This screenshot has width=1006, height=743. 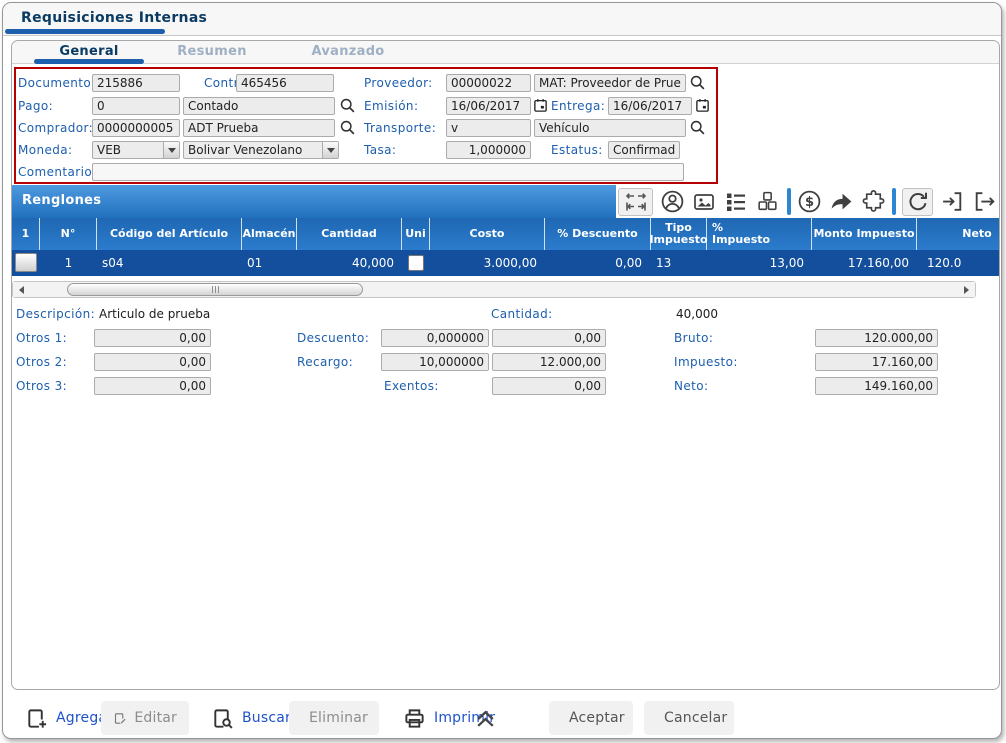 I want to click on moneda-name-dropdown: Bolivar Venezolano, so click(x=261, y=150).